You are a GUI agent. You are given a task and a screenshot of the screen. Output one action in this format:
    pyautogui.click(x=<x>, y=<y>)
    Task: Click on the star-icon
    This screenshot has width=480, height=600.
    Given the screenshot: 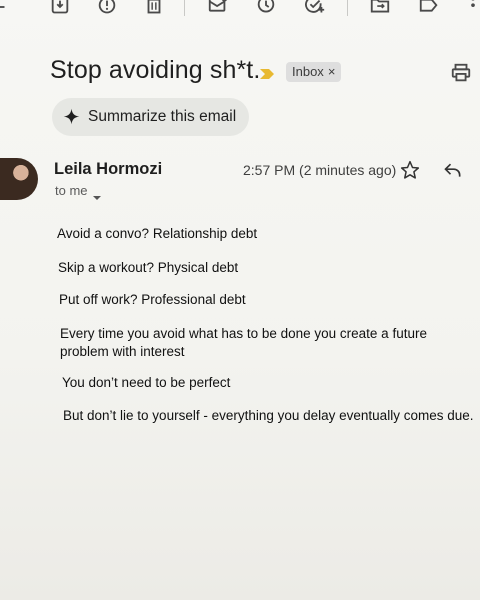 What is the action you would take?
    pyautogui.click(x=410, y=170)
    